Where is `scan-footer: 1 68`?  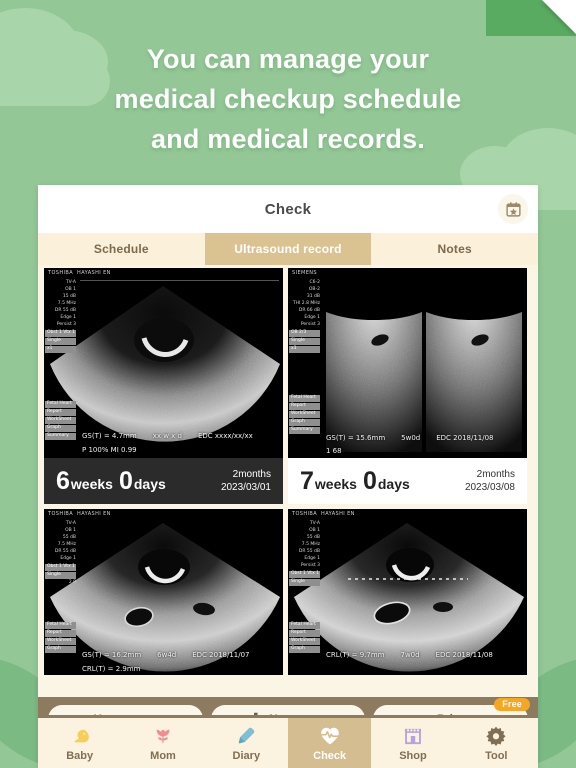 scan-footer: 1 68 is located at coordinates (334, 451).